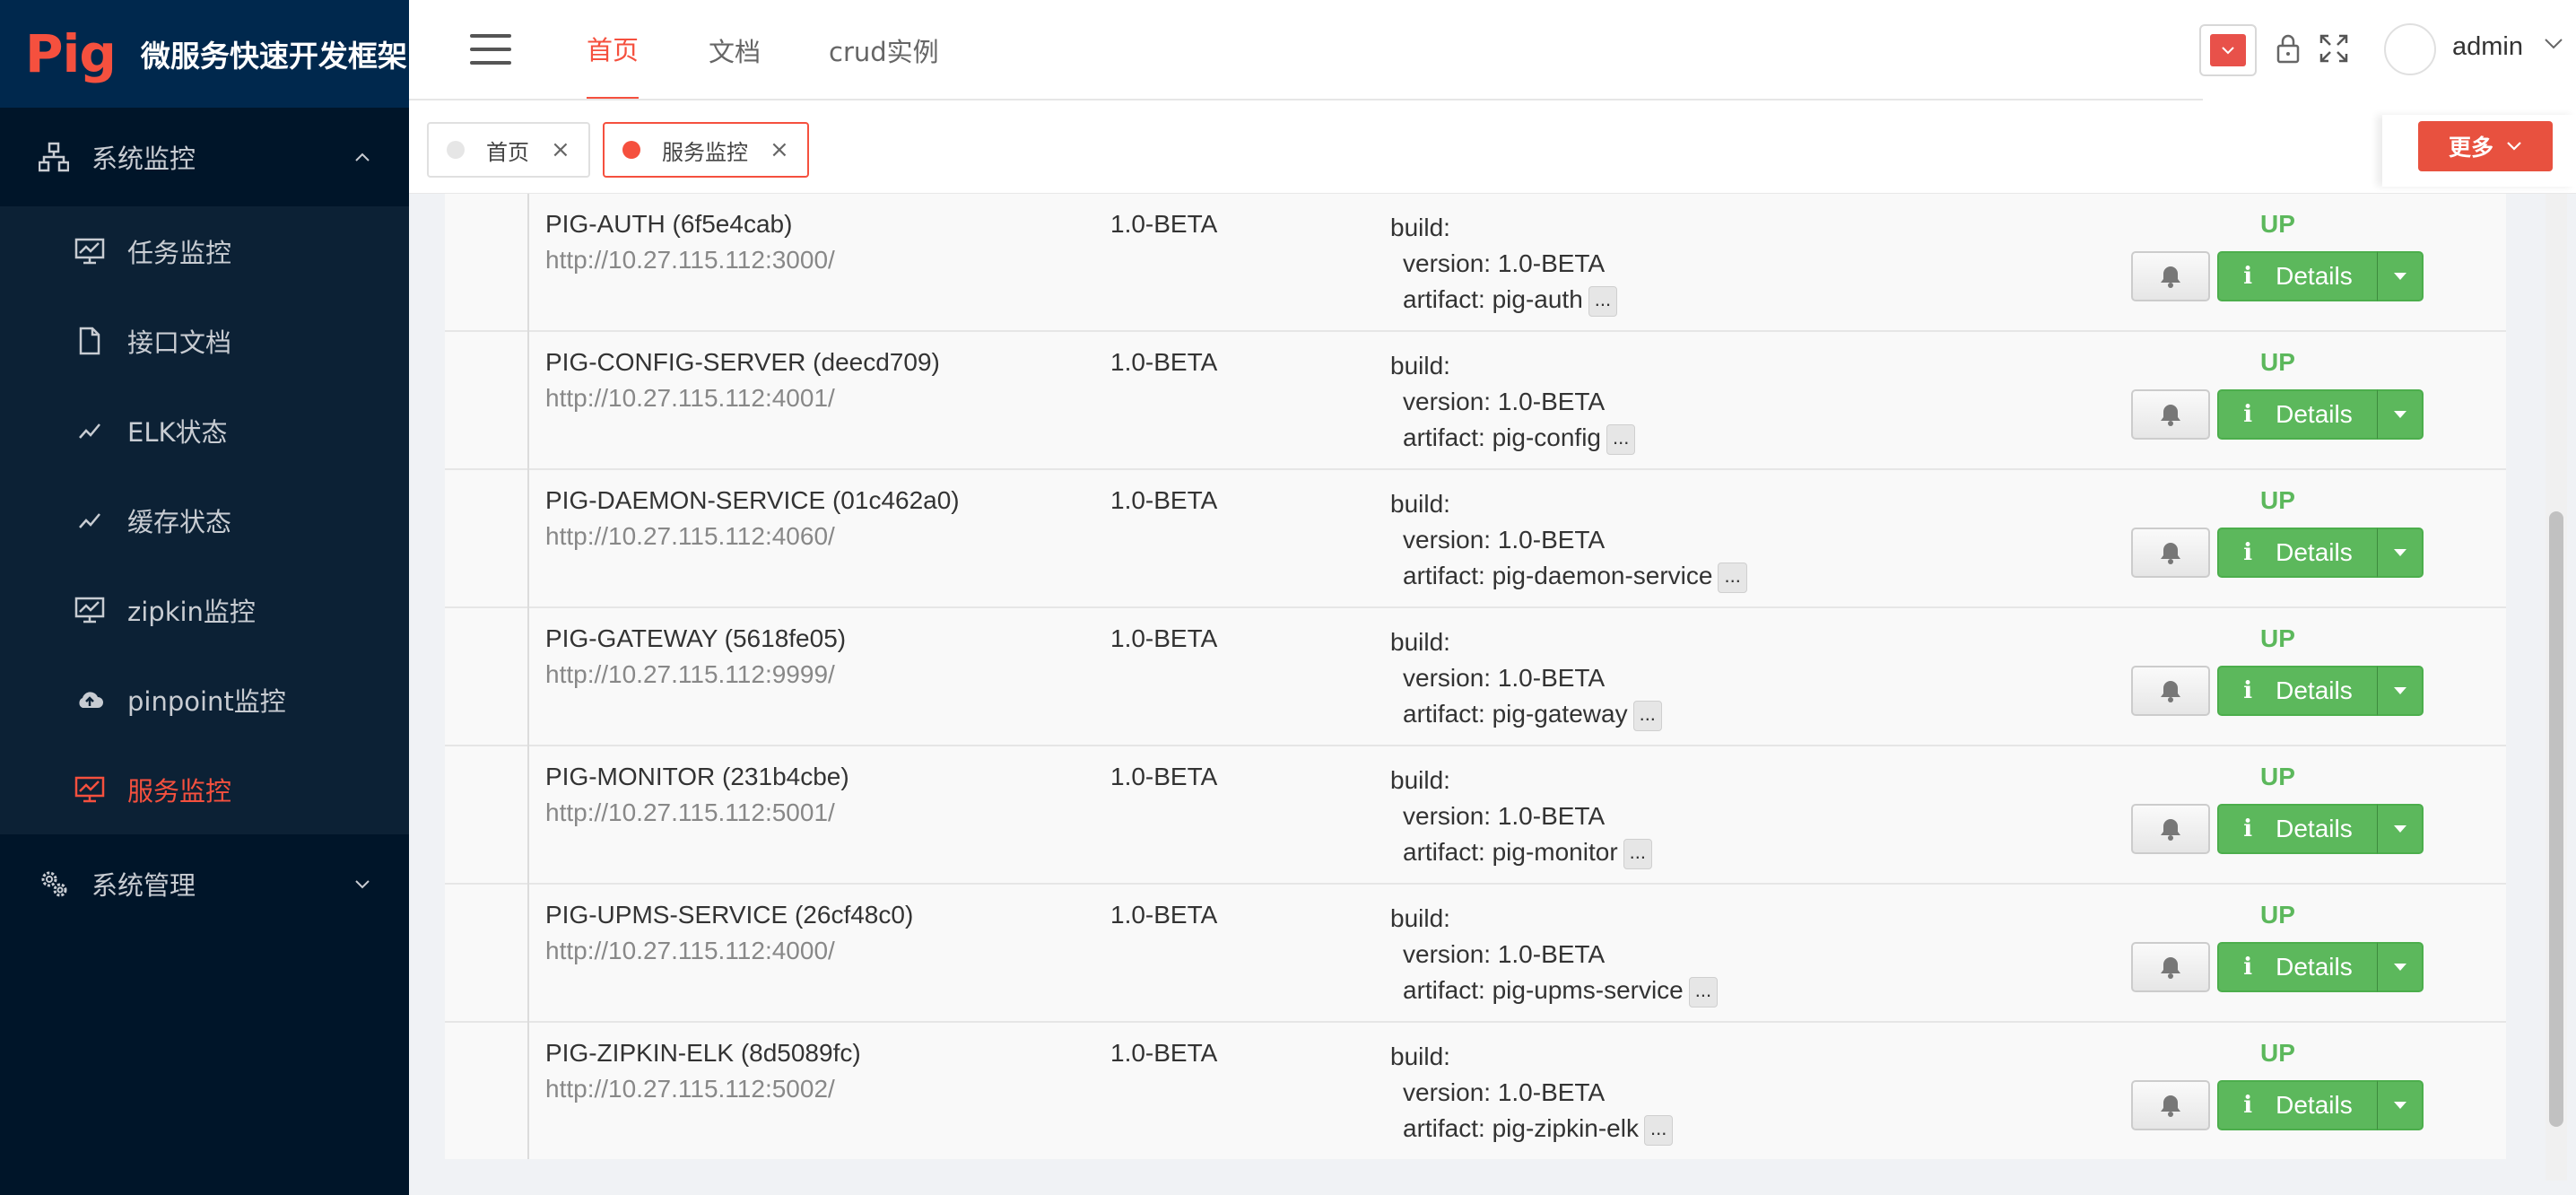 This screenshot has height=1195, width=2576. Describe the element at coordinates (696, 638) in the screenshot. I see `service-name: PIG-GATEWAY (5618fe05)` at that location.